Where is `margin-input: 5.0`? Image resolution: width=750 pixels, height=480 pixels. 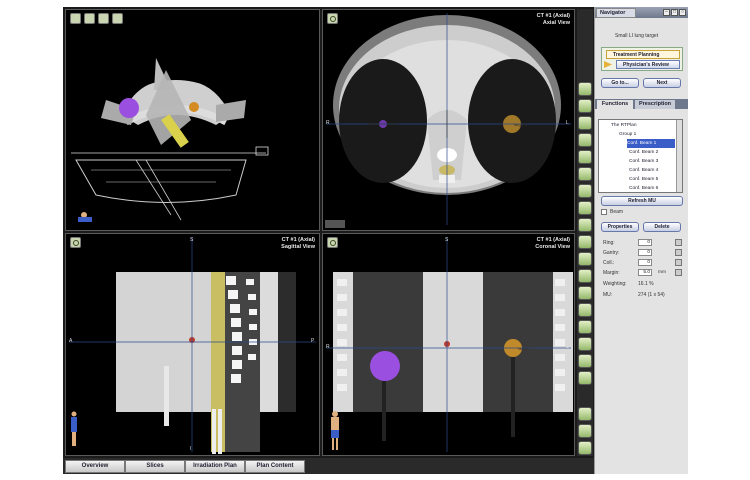
margin-input: 5.0 is located at coordinates (645, 272).